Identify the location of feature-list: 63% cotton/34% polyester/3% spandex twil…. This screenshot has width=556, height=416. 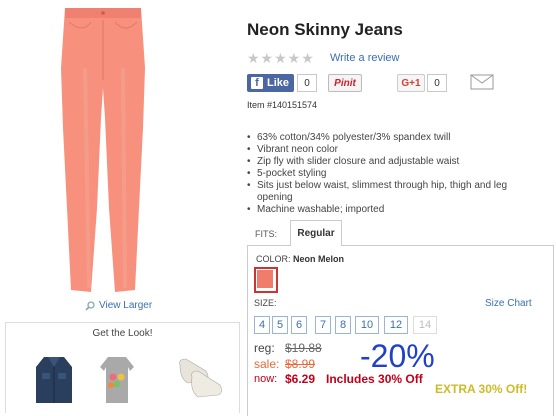
(392, 174).